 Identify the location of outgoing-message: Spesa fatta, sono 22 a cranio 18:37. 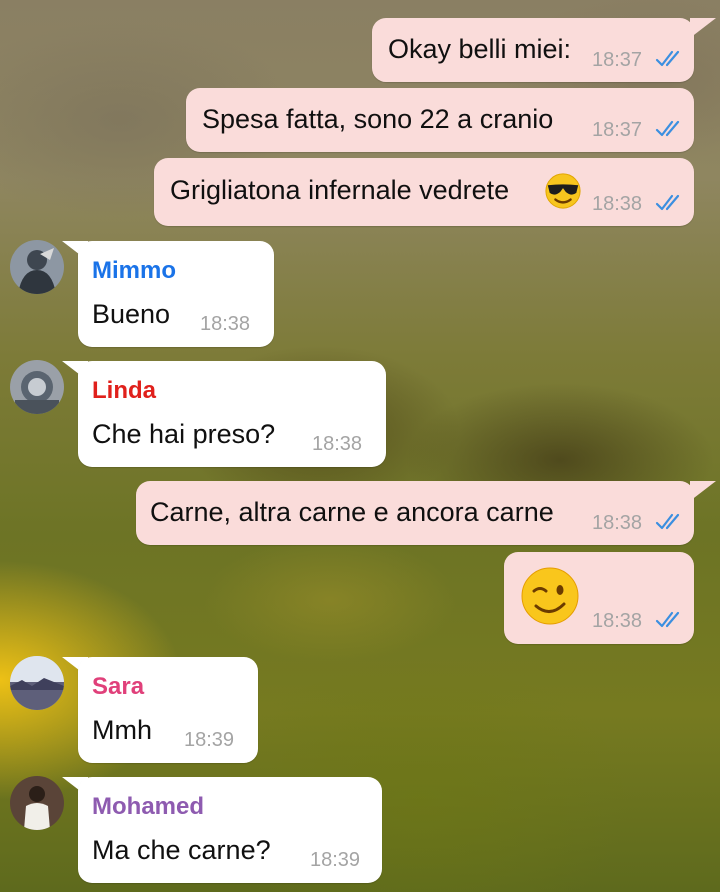
(440, 120).